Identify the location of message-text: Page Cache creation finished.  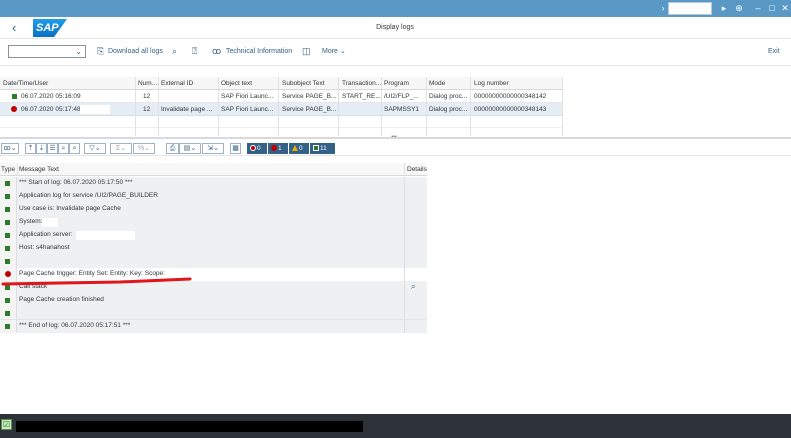
(210, 300).